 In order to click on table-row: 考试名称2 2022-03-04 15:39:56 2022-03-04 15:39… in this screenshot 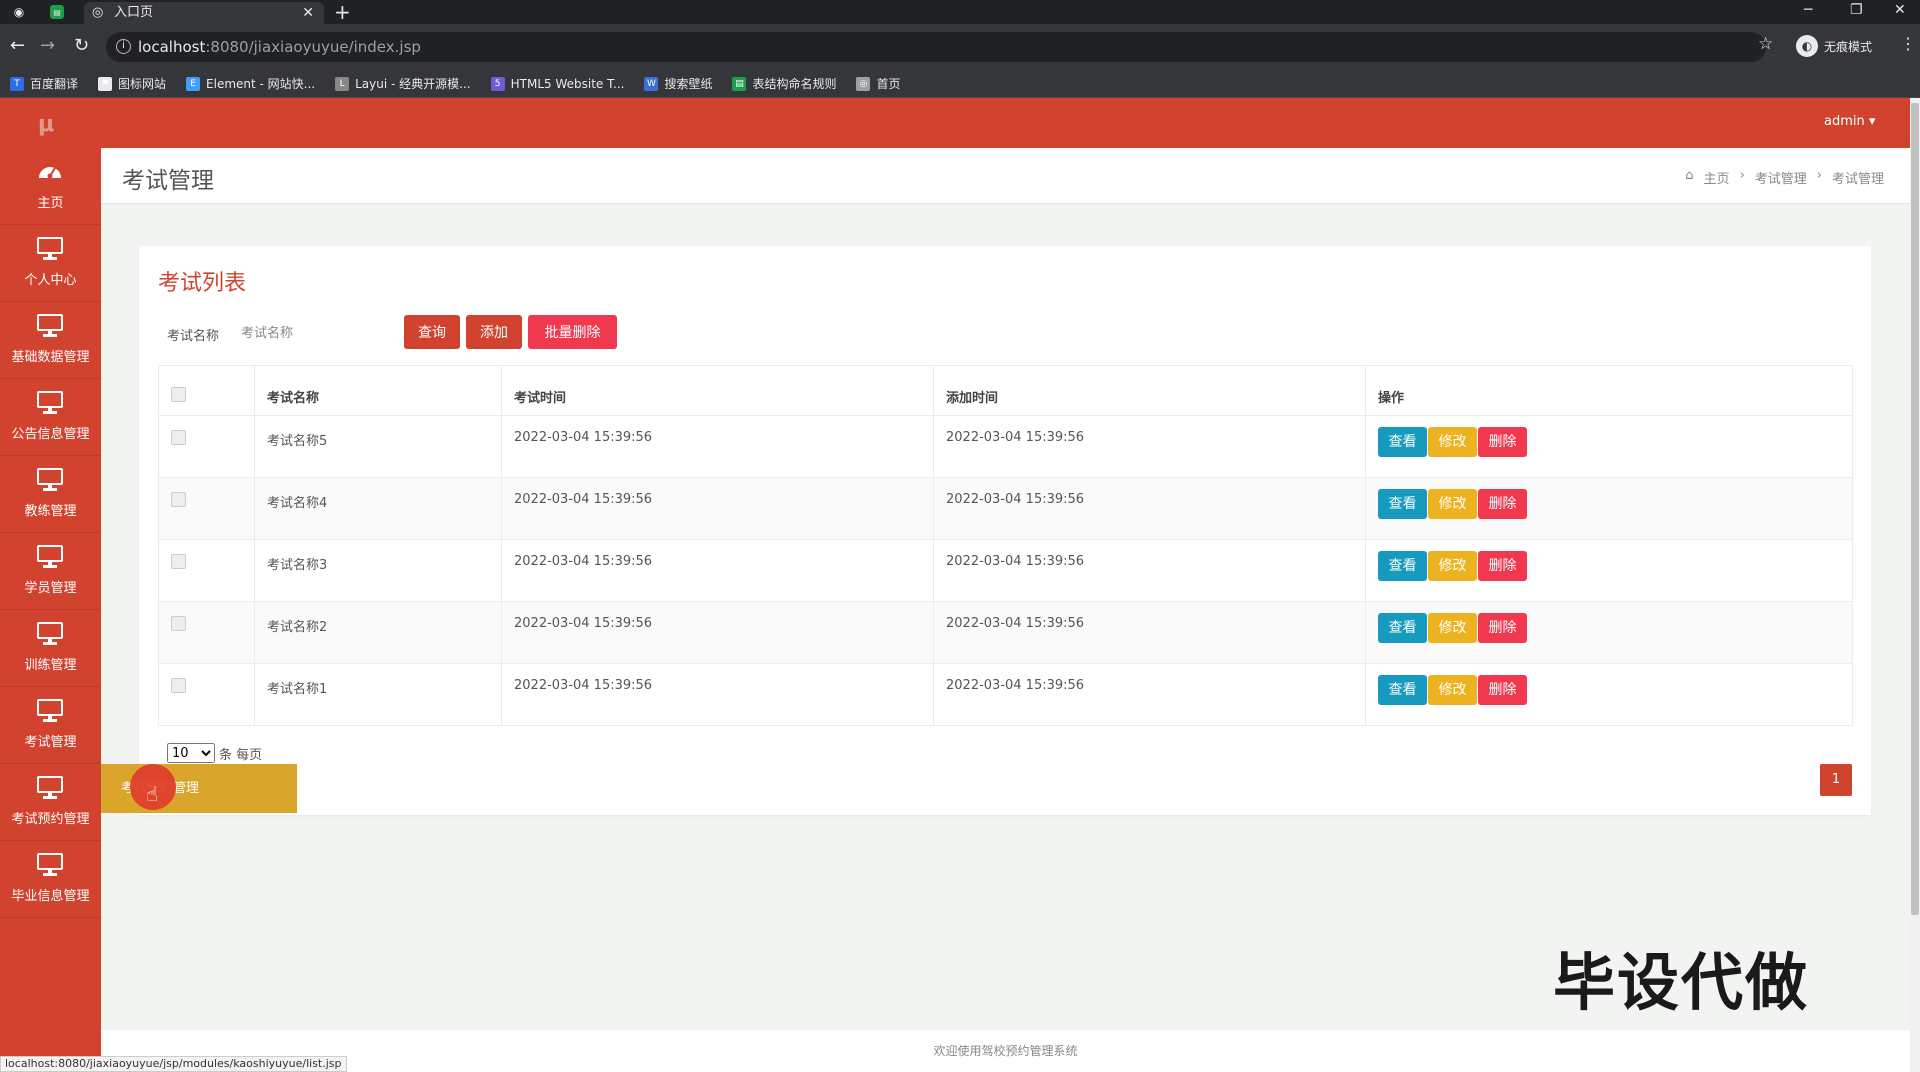, I will do `click(1005, 632)`.